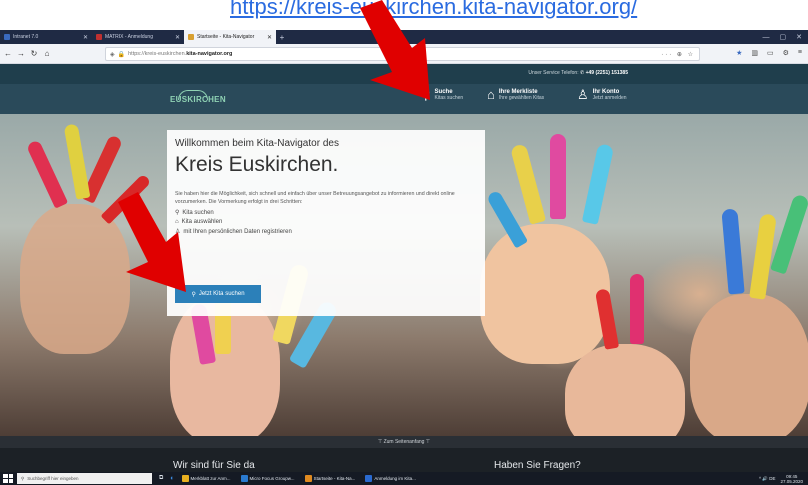 The height and width of the screenshot is (485, 808). Describe the element at coordinates (607, 73) in the screenshot. I see `service-number: +49 (2251) 151385` at that location.